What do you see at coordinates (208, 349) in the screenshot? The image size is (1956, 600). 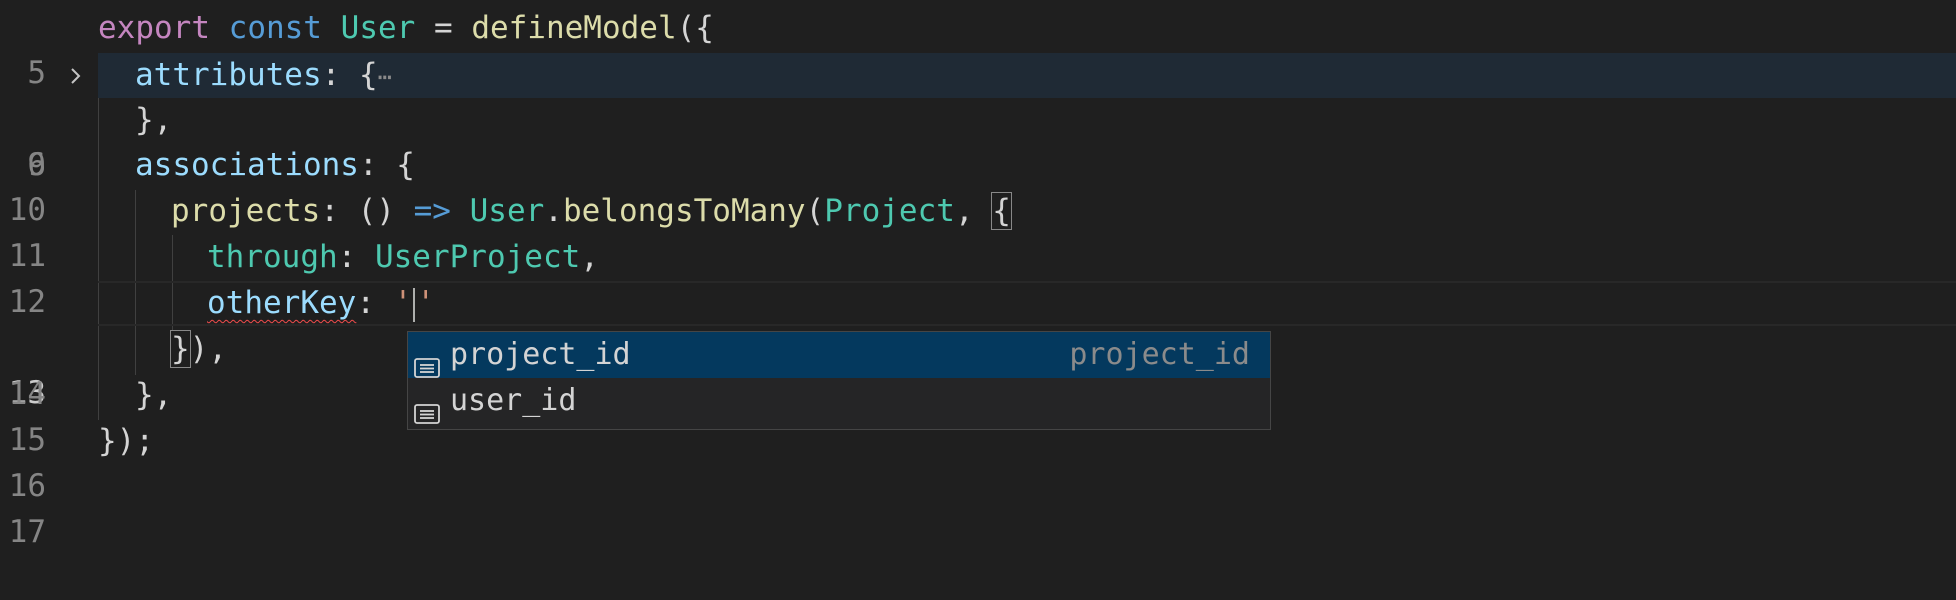 I see `token-punctuation: ),` at bounding box center [208, 349].